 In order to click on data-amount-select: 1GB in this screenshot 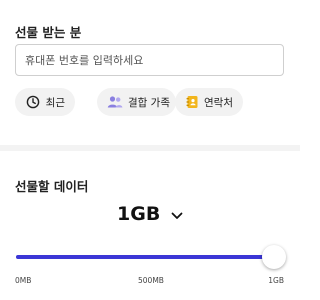, I will do `click(150, 214)`.